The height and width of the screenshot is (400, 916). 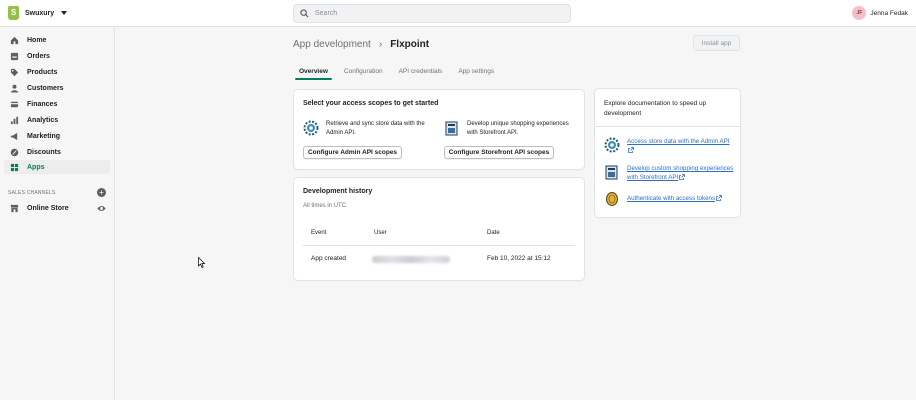 I want to click on page-title: Flxpoint, so click(x=410, y=44).